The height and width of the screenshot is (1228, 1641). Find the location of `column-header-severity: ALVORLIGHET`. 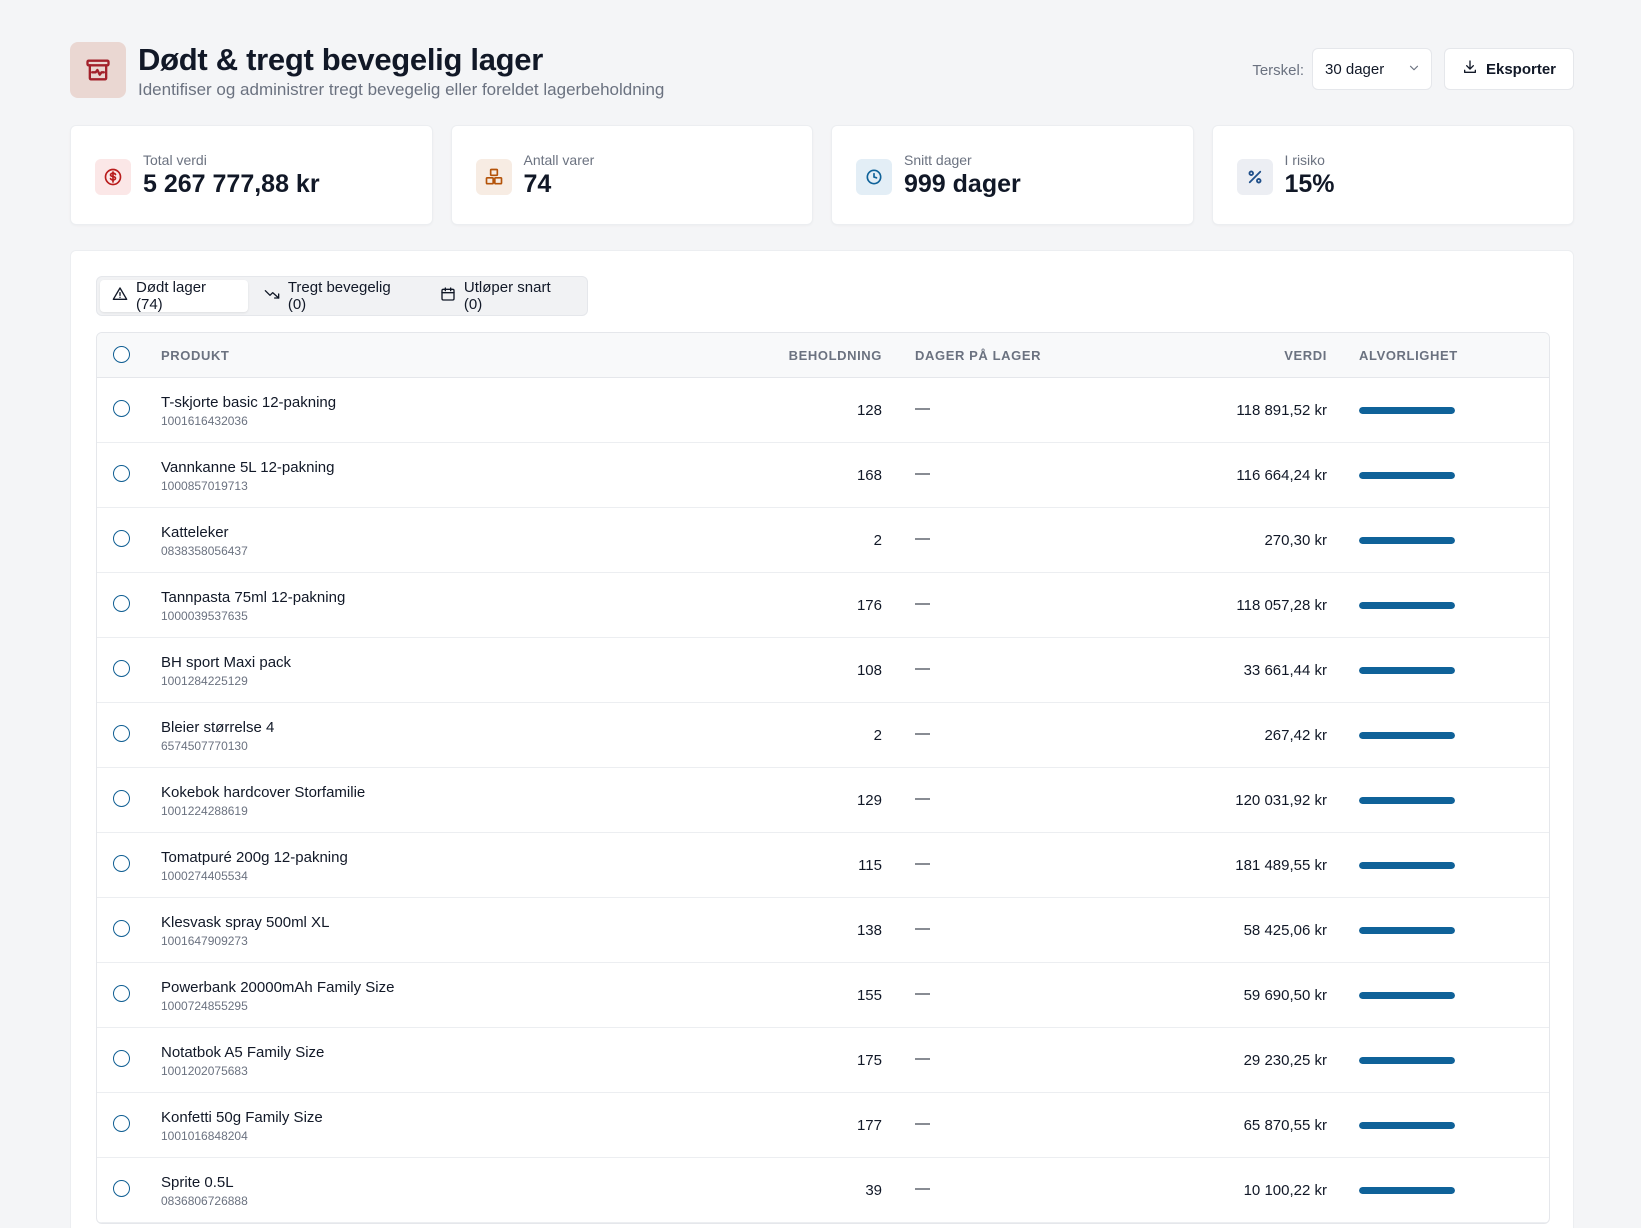

column-header-severity: ALVORLIGHET is located at coordinates (1408, 355).